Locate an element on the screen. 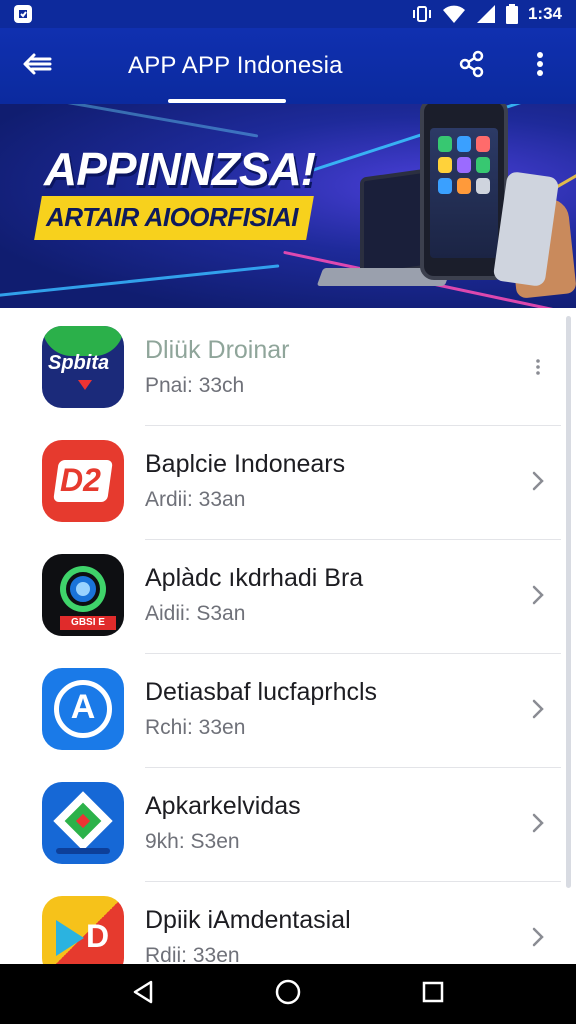 This screenshot has width=576, height=1024. app-icon-text: Spbita is located at coordinates (79, 363).